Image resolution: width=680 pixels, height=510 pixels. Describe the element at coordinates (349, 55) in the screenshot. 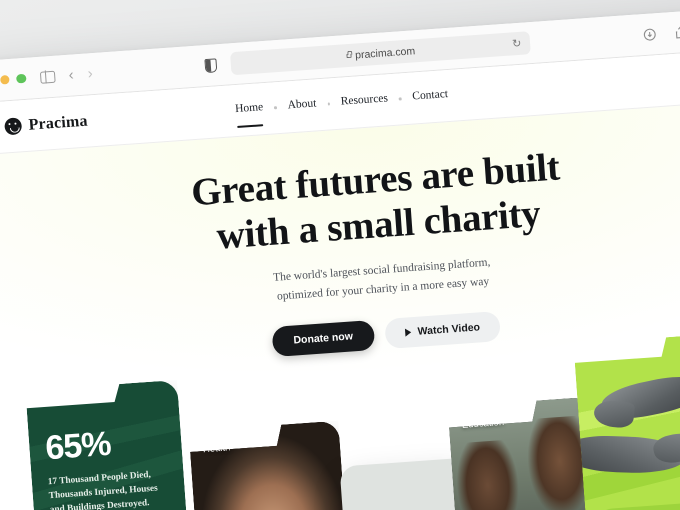

I see `lock-icon` at that location.